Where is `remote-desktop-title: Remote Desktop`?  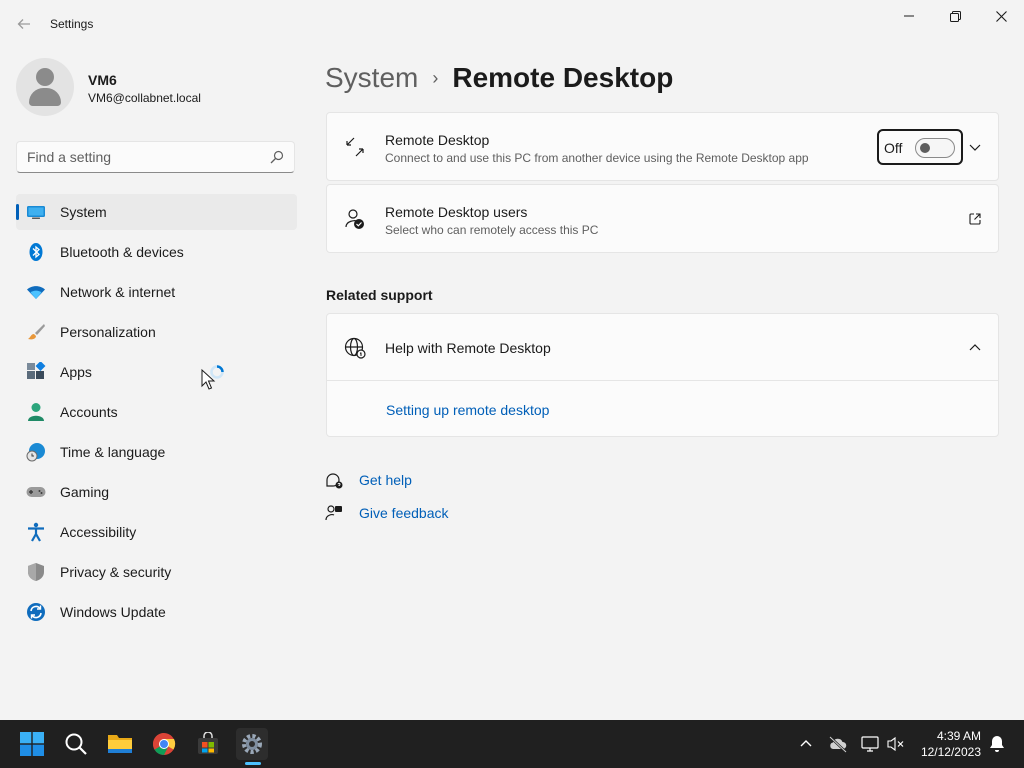
remote-desktop-title: Remote Desktop is located at coordinates (437, 140).